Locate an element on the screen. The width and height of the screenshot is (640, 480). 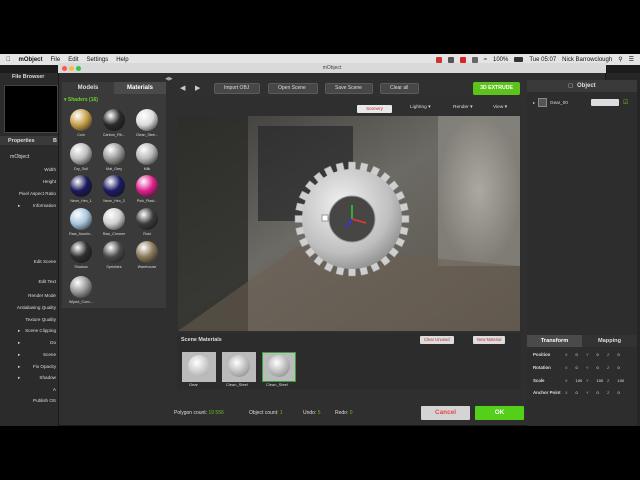
prop-edit-scene: Edit Scene is located at coordinates (45, 261).